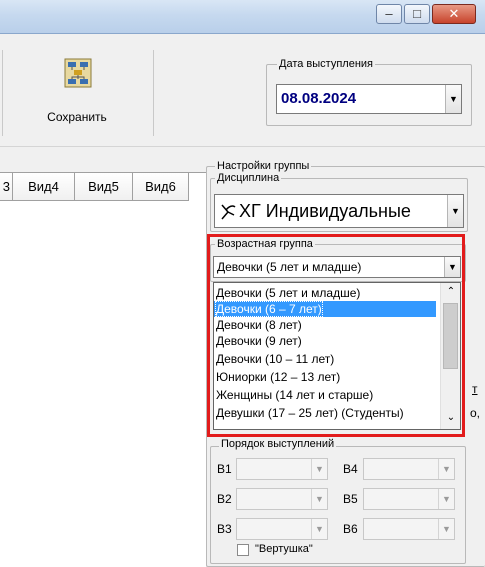  What do you see at coordinates (475, 389) in the screenshot?
I see `cut-off-text: т` at bounding box center [475, 389].